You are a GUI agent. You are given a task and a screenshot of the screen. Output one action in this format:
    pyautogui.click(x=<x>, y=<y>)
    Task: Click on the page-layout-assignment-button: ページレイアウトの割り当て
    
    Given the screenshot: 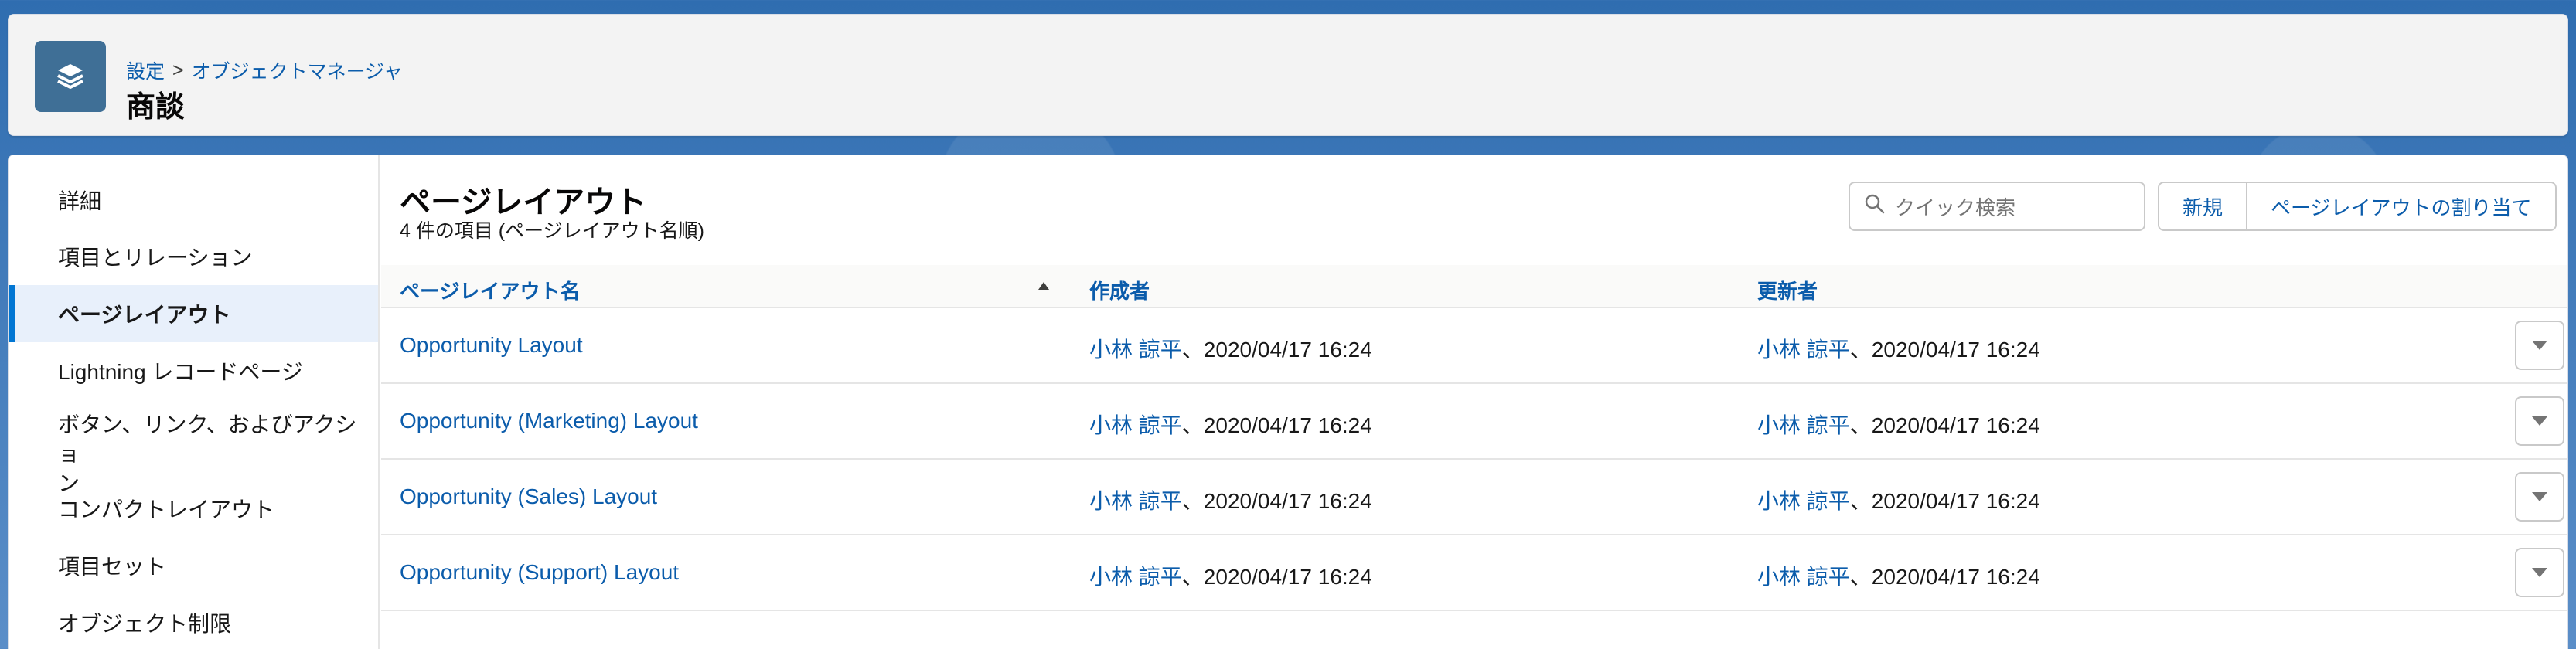 What is the action you would take?
    pyautogui.click(x=2400, y=206)
    